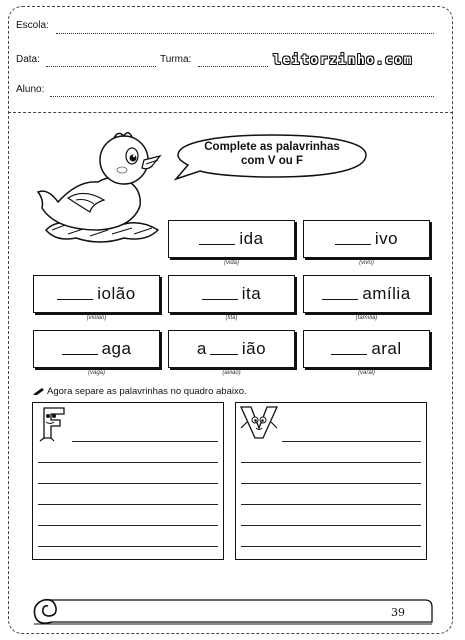 Image resolution: width=465 pixels, height=640 pixels. I want to click on student-label: Aluno:, so click(30, 89).